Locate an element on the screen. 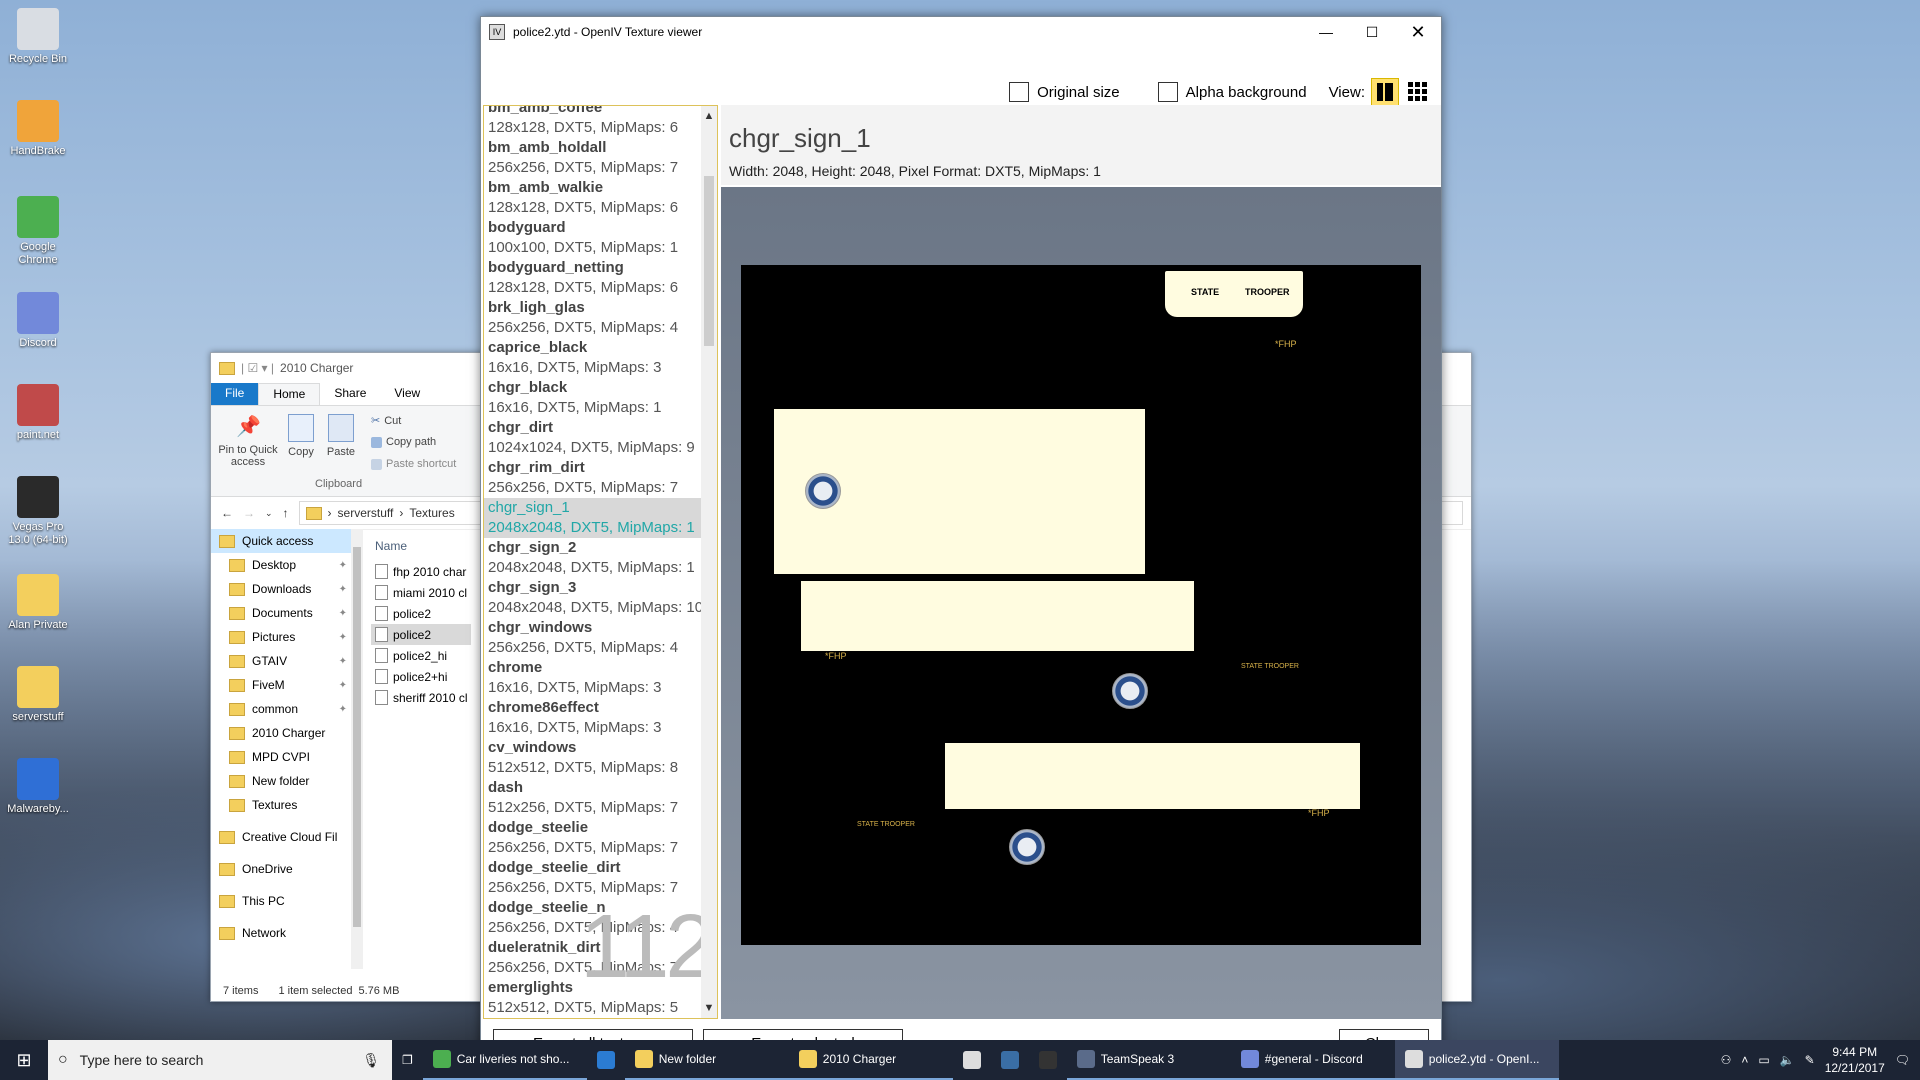 Image resolution: width=1920 pixels, height=1080 pixels. breadcrumb-textures: Textures is located at coordinates (431, 513).